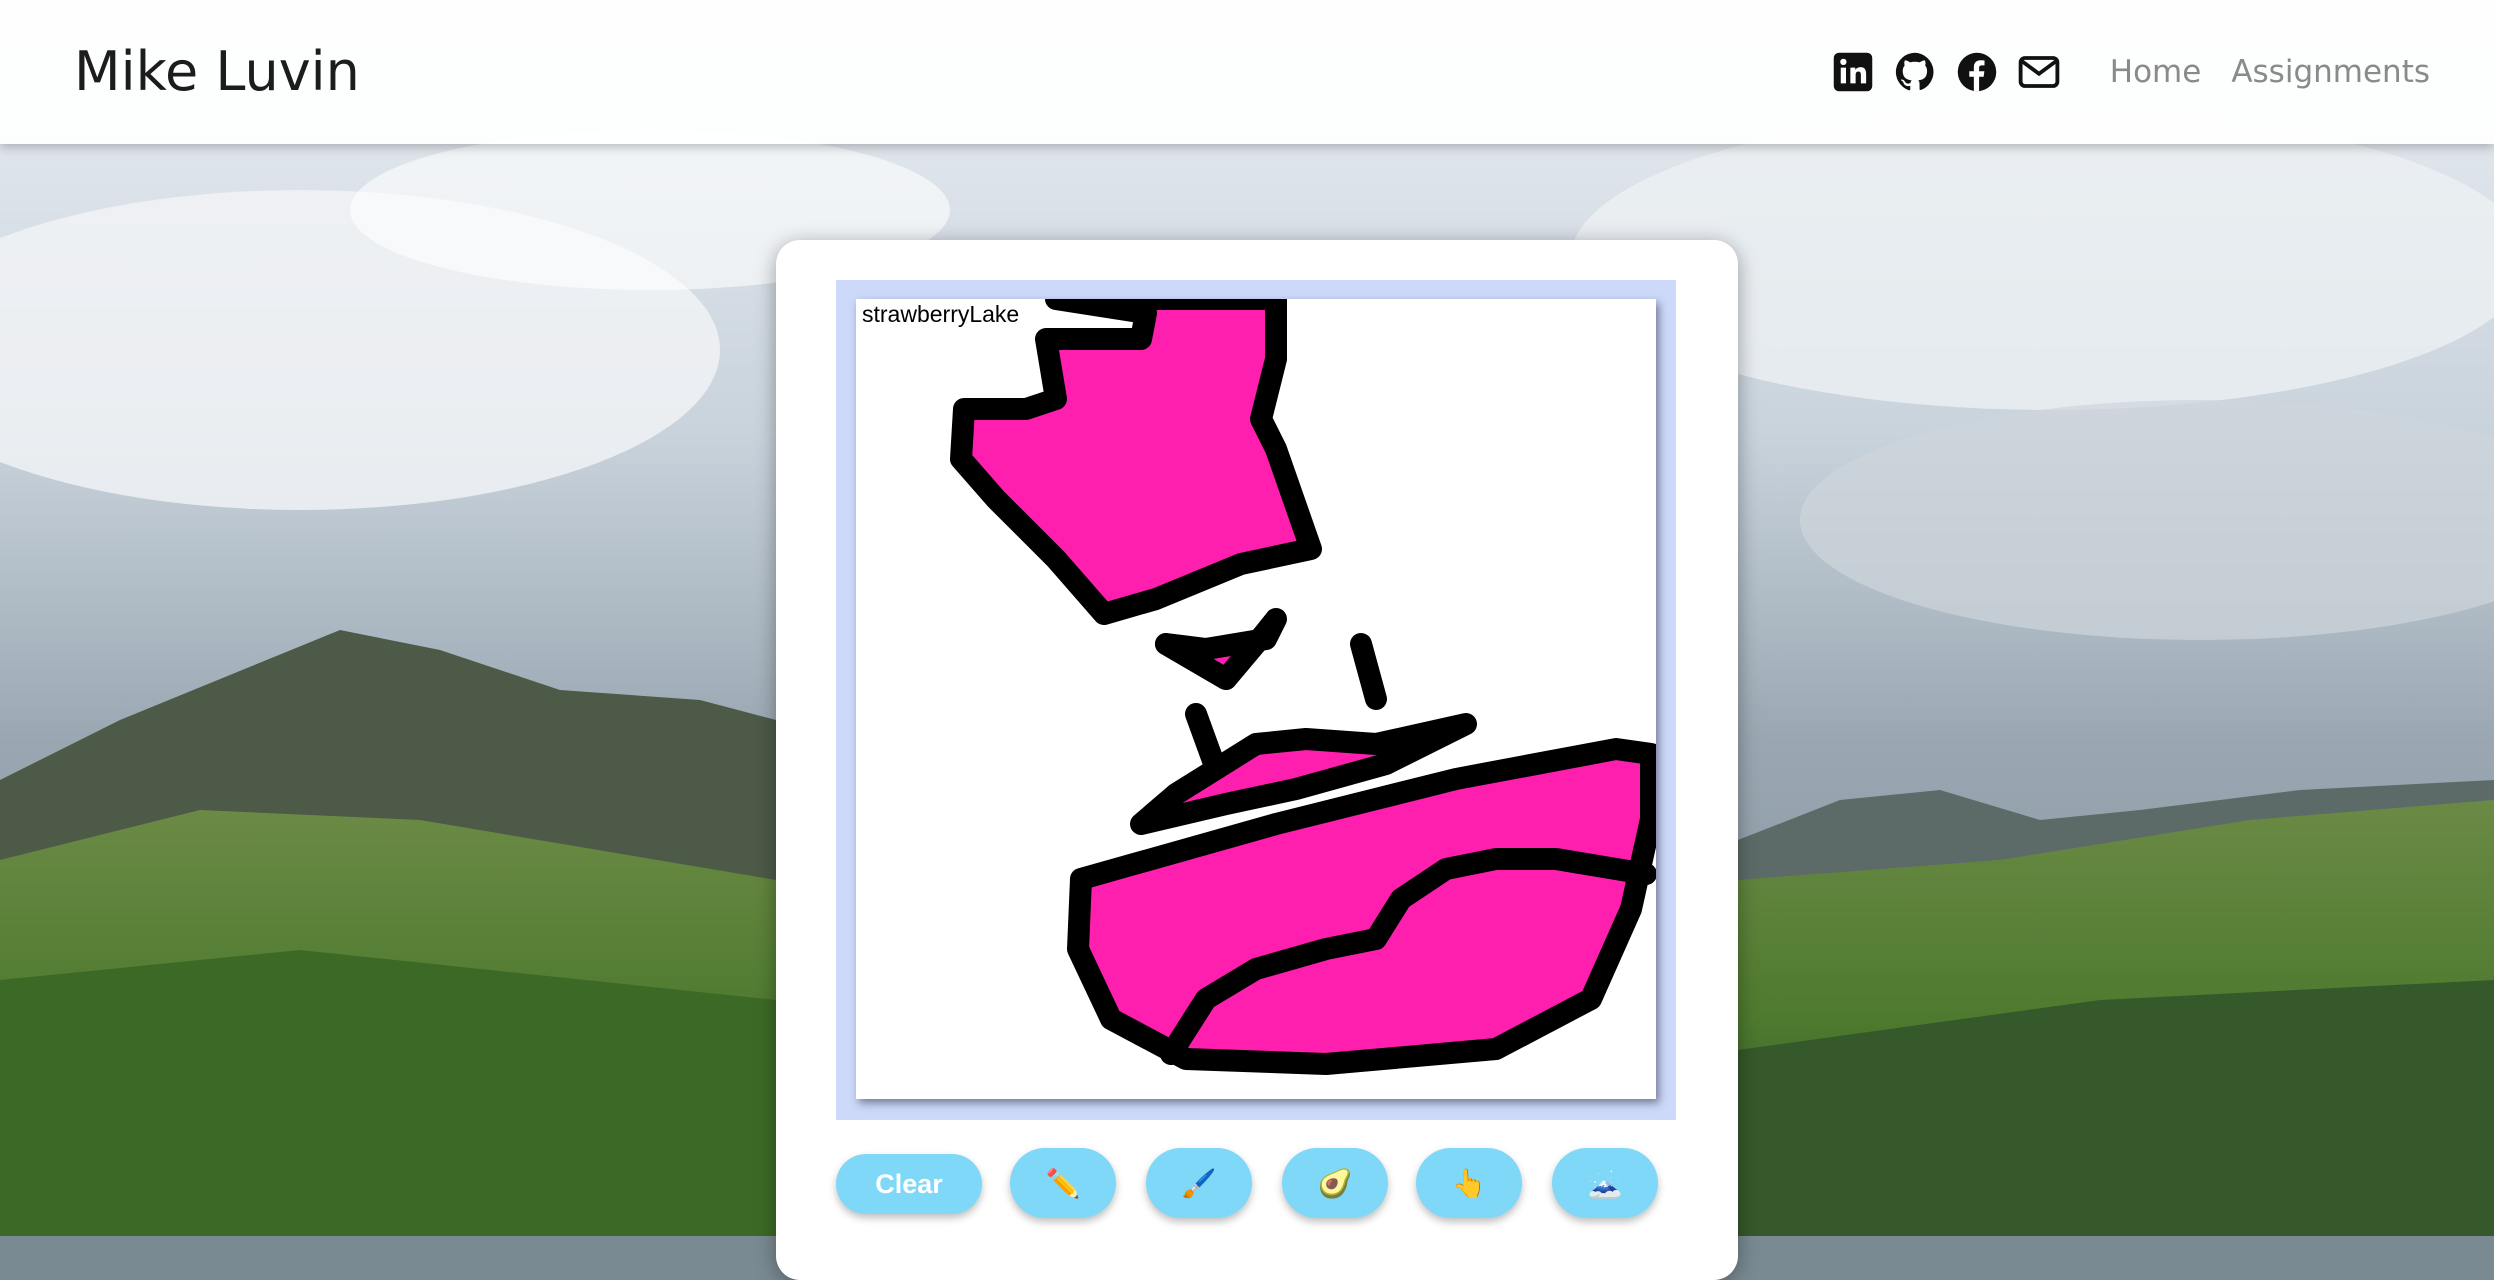 The height and width of the screenshot is (1280, 2494). I want to click on clear-button: Clear, so click(909, 1184).